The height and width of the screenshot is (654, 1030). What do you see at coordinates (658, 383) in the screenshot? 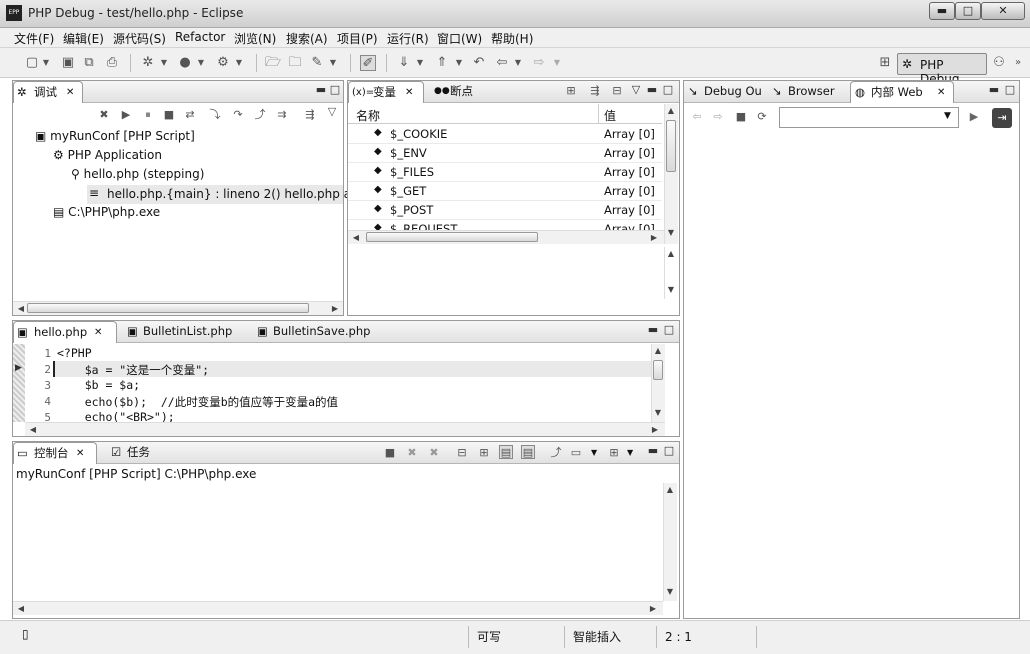
I see `editor-vertical-scrollbar: ▲ ▼` at bounding box center [658, 383].